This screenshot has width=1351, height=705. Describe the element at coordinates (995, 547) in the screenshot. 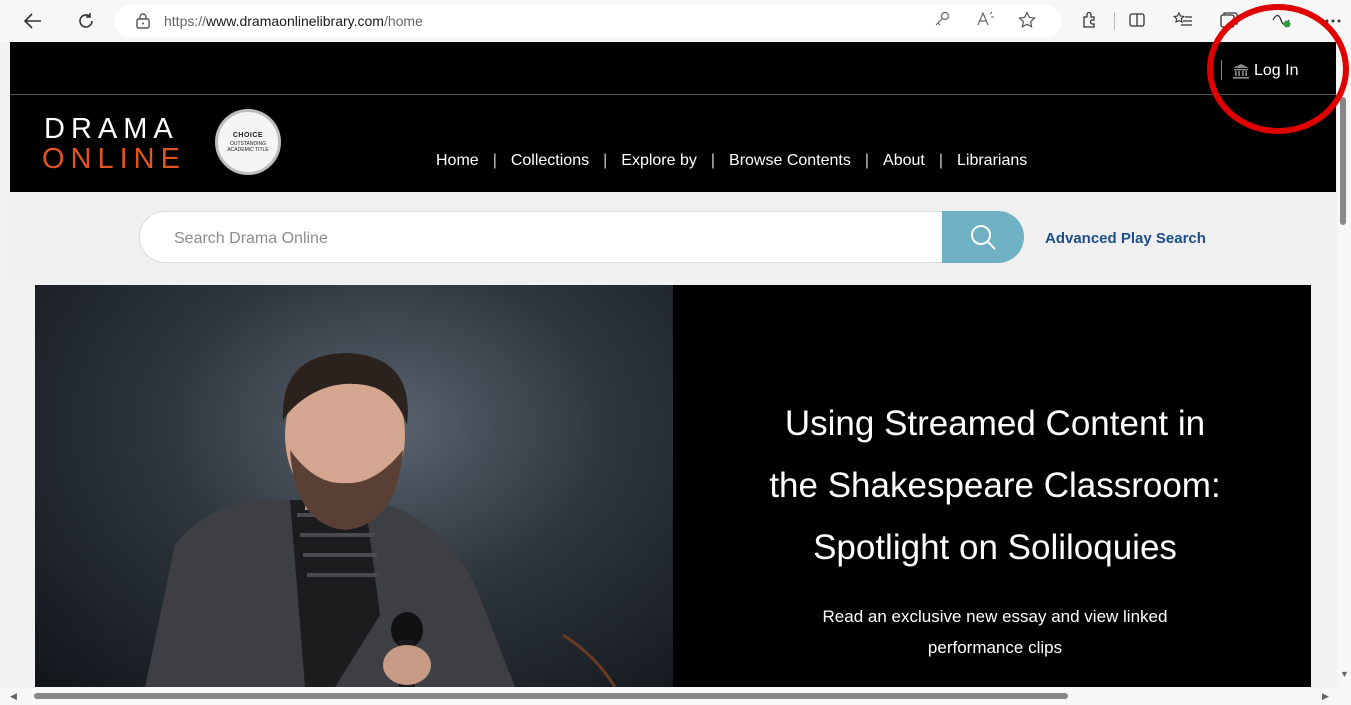

I see `hero-title-line: Spotlight on Soliloquies` at that location.